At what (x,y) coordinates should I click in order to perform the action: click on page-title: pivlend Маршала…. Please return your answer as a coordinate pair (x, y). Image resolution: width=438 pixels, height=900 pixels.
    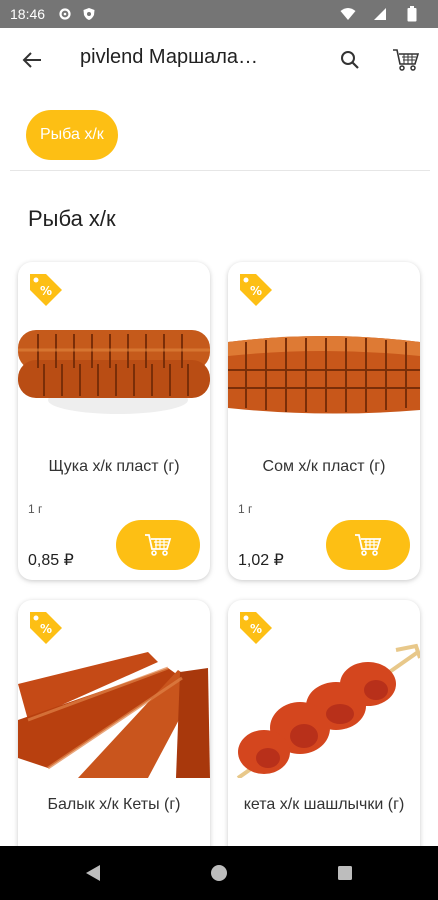
    Looking at the image, I should click on (169, 57).